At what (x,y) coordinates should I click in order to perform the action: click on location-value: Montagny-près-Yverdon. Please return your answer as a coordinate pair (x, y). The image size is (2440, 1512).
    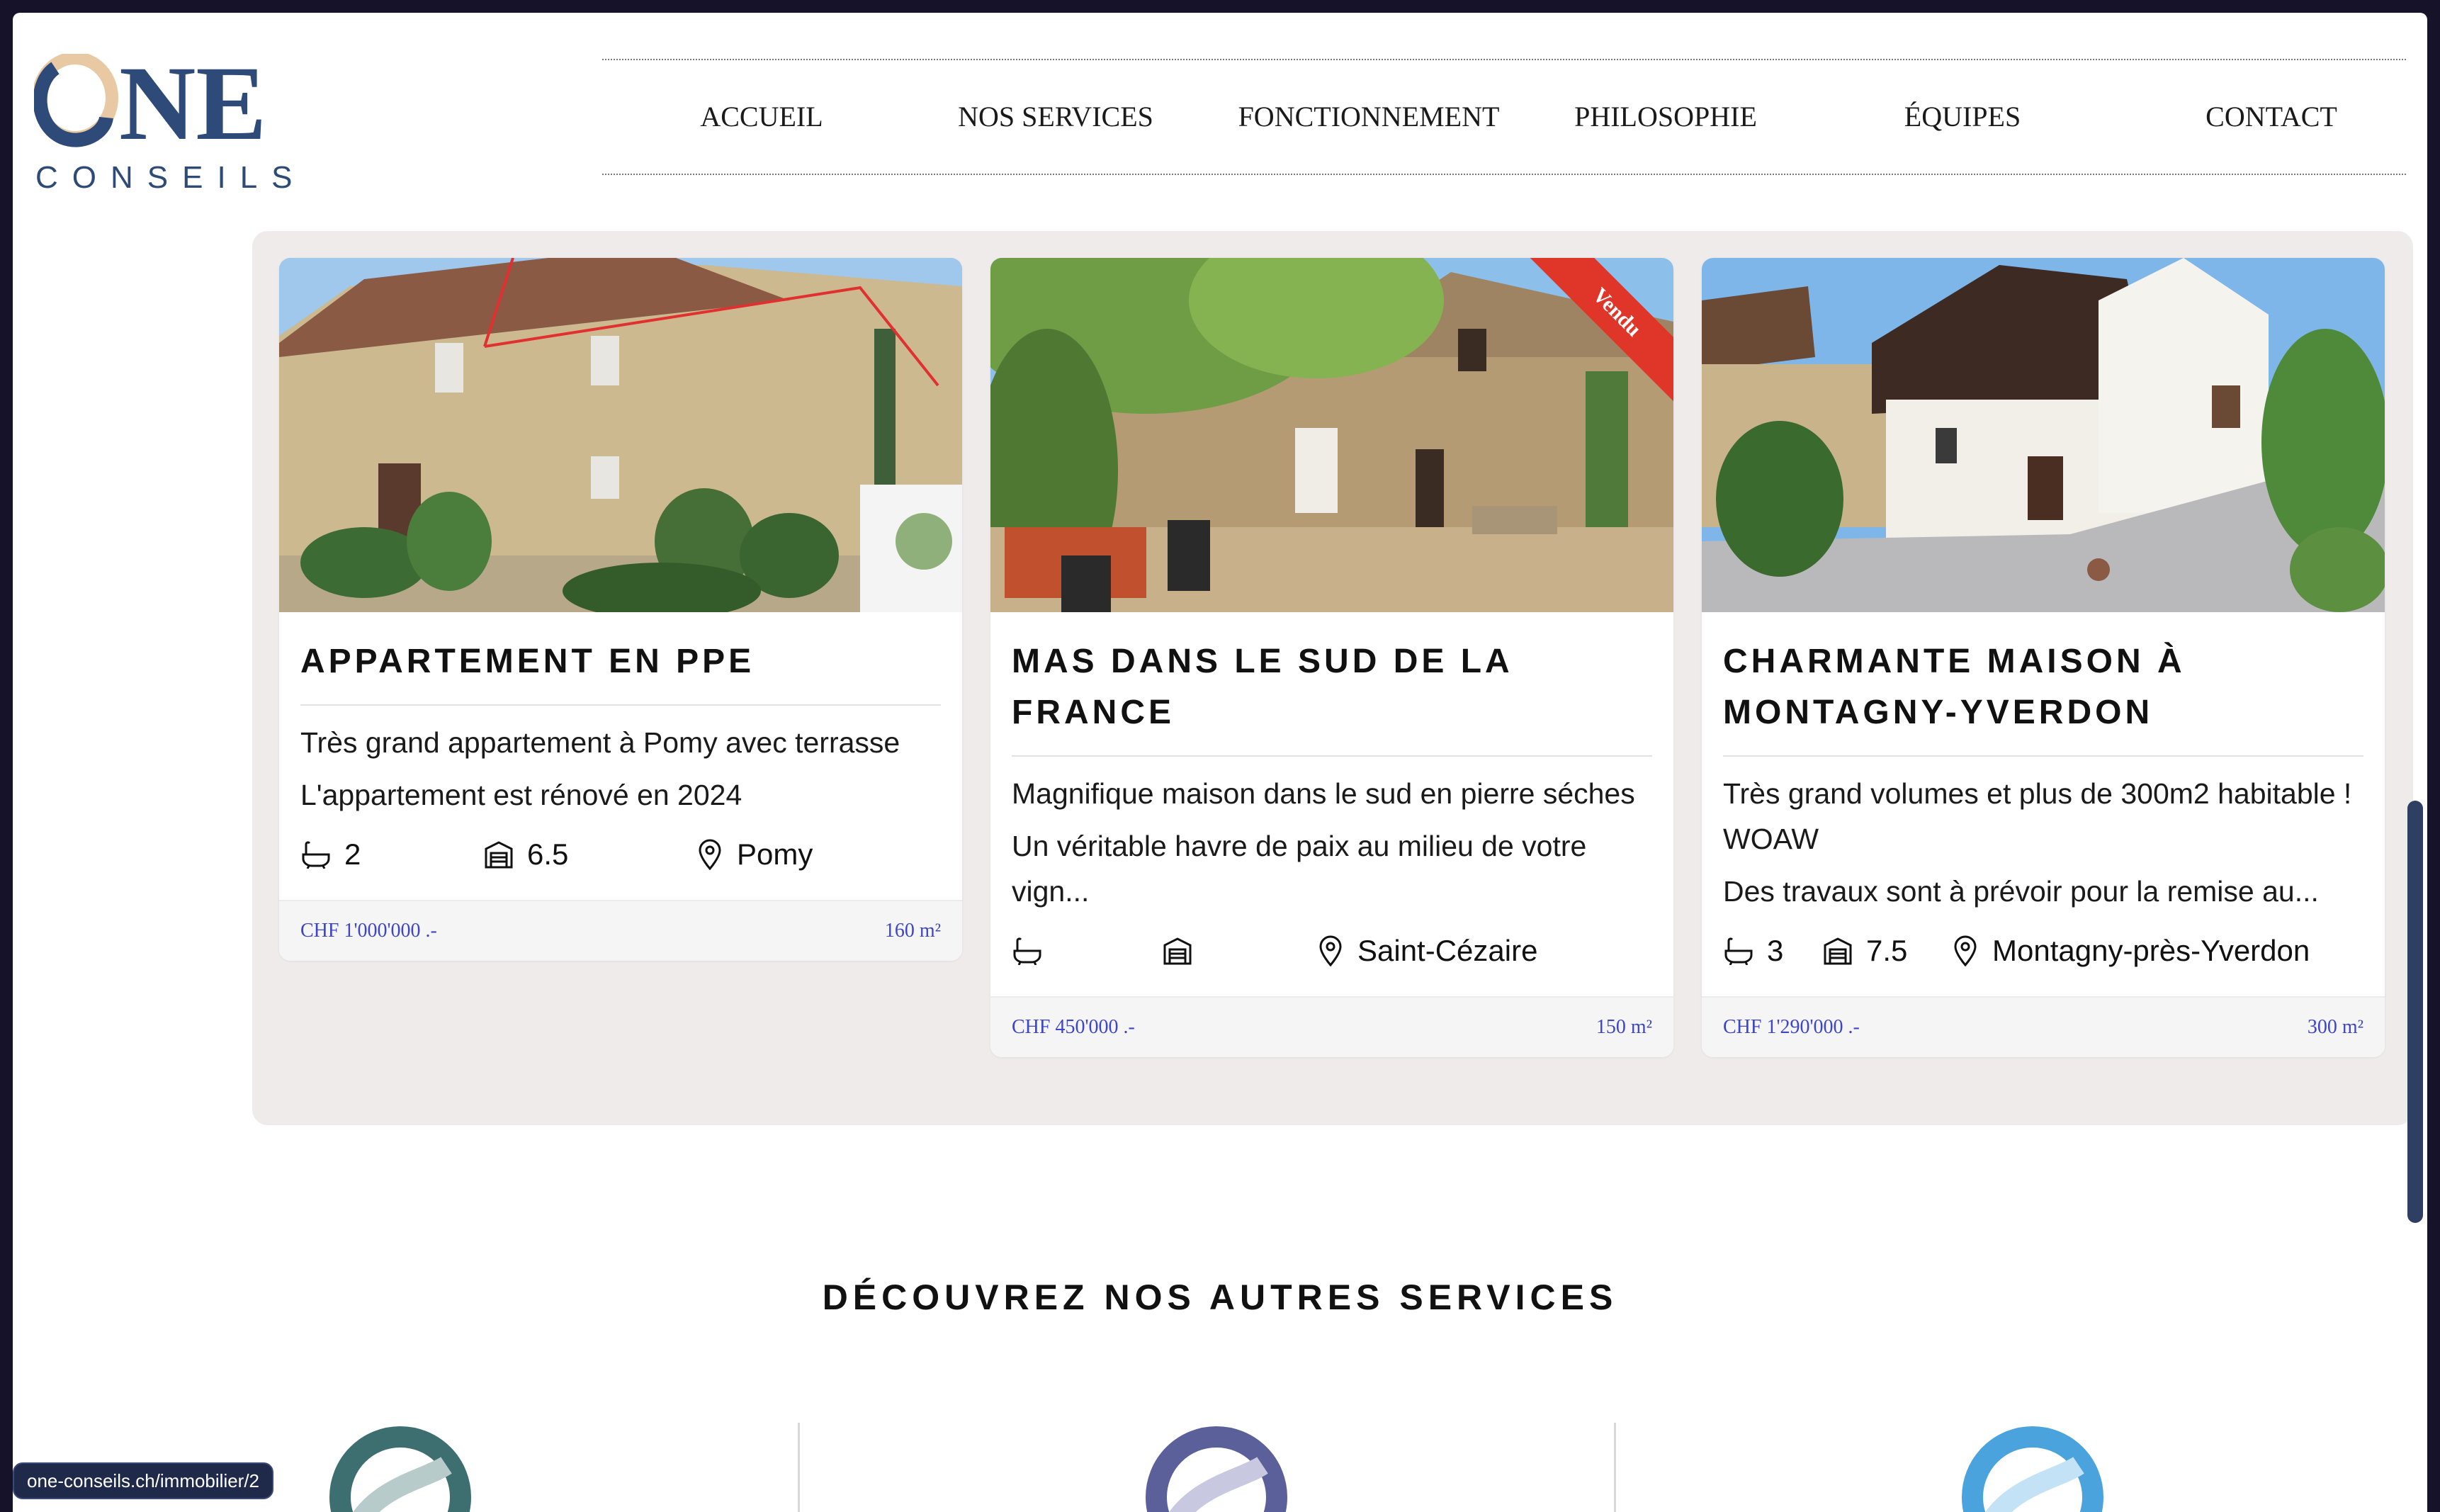
    Looking at the image, I should click on (2151, 950).